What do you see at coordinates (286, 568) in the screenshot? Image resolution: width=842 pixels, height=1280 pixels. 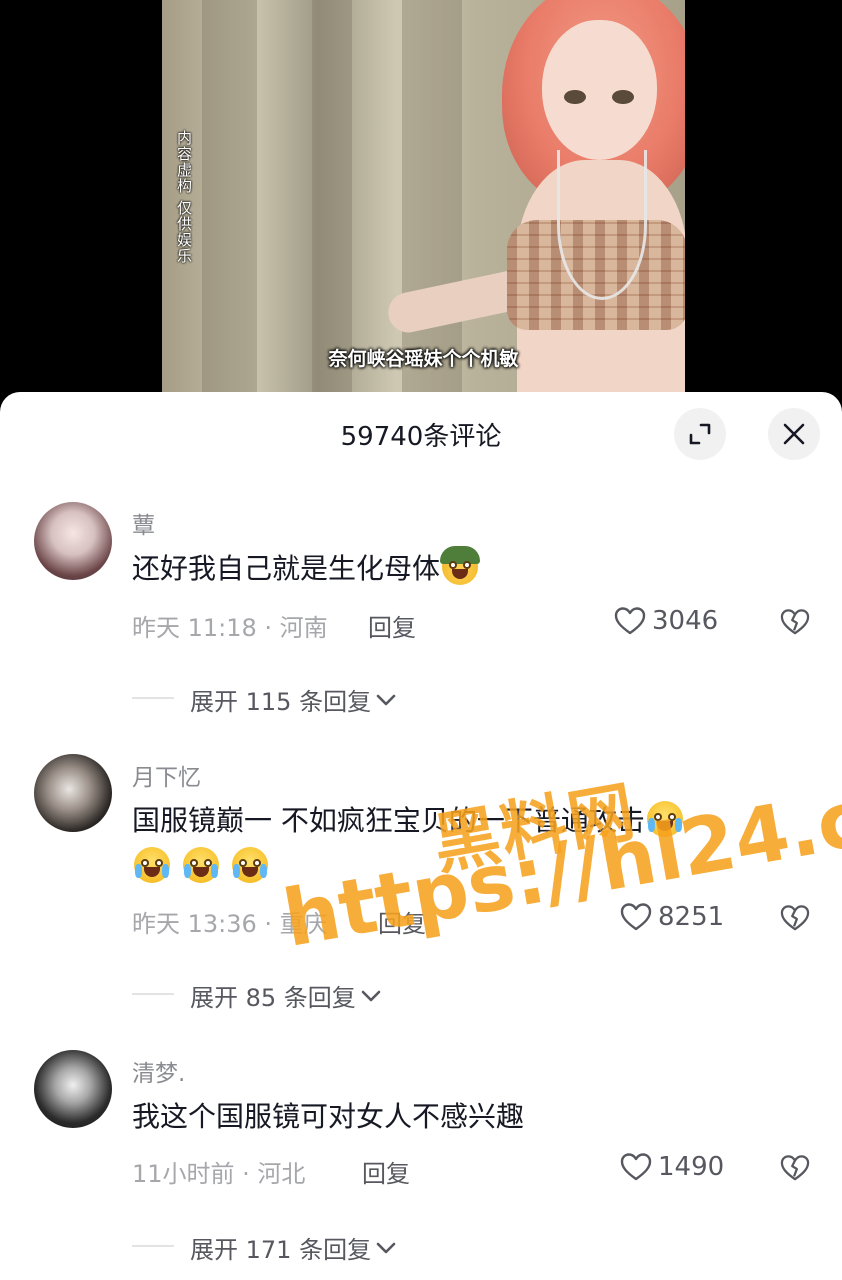 I see `comment-text-body: 还好我自己就是生化母体` at bounding box center [286, 568].